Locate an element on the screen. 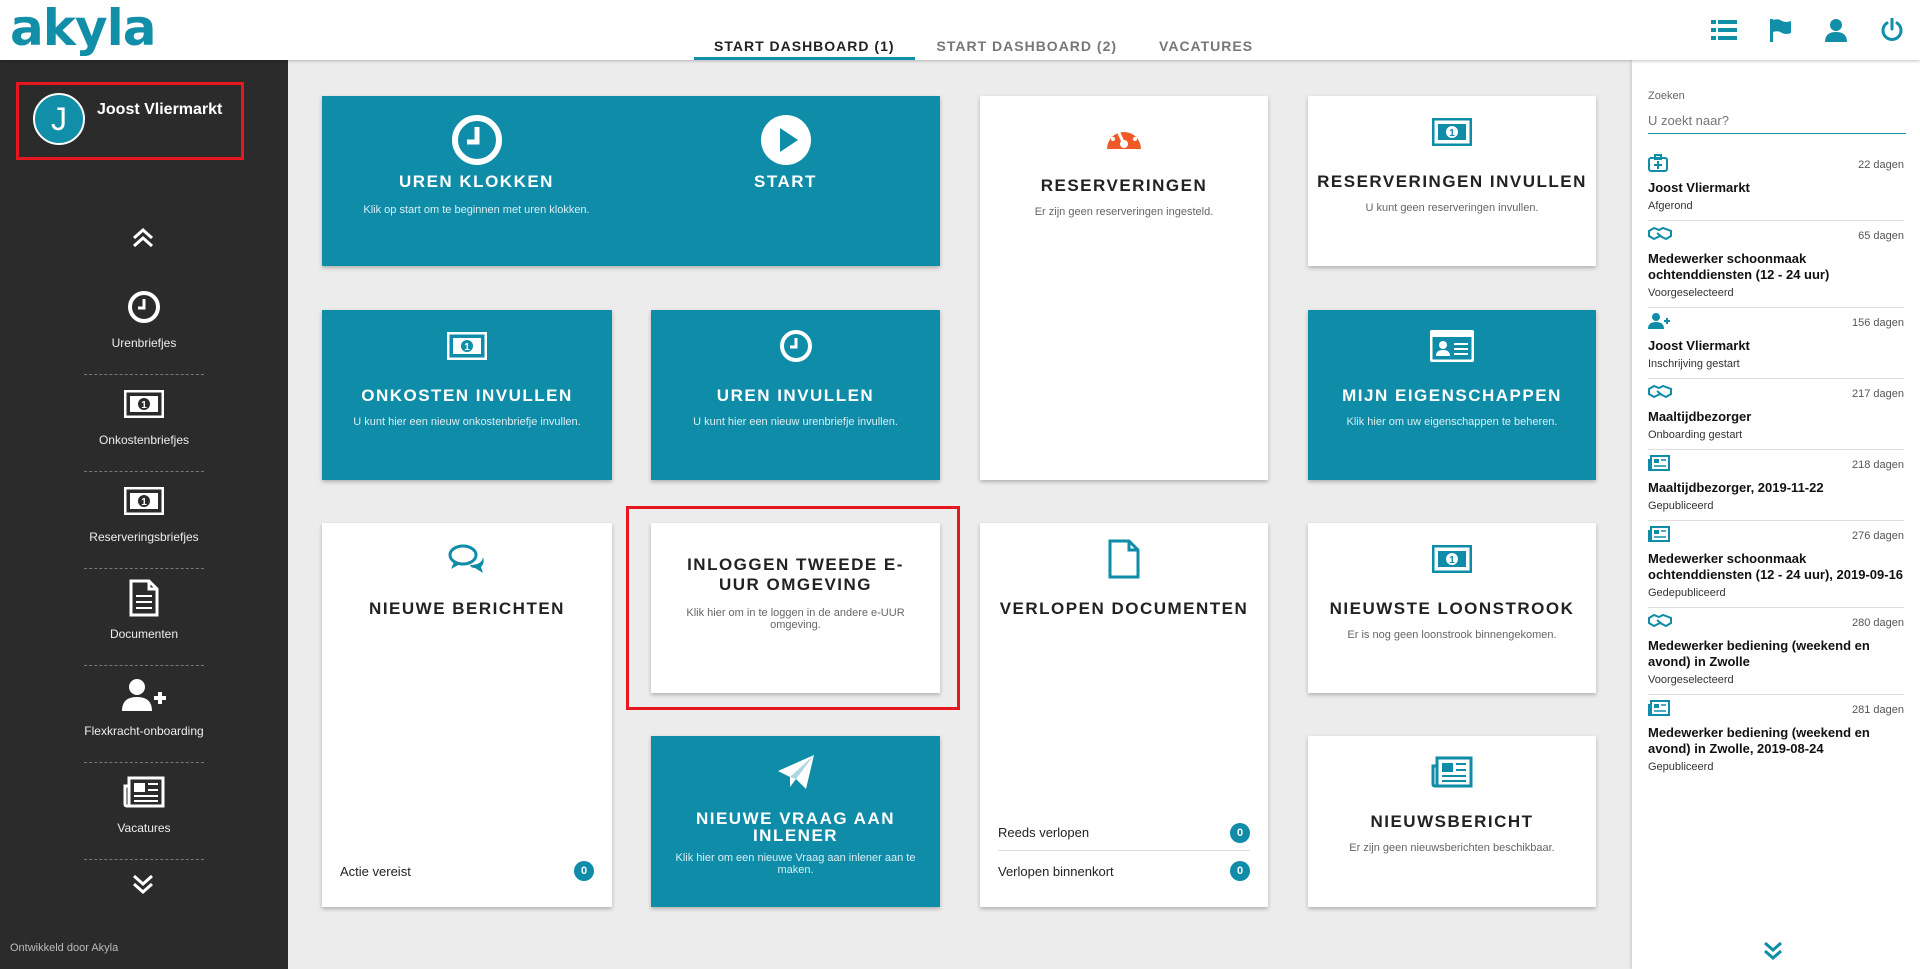  count-badge: 0 is located at coordinates (584, 871).